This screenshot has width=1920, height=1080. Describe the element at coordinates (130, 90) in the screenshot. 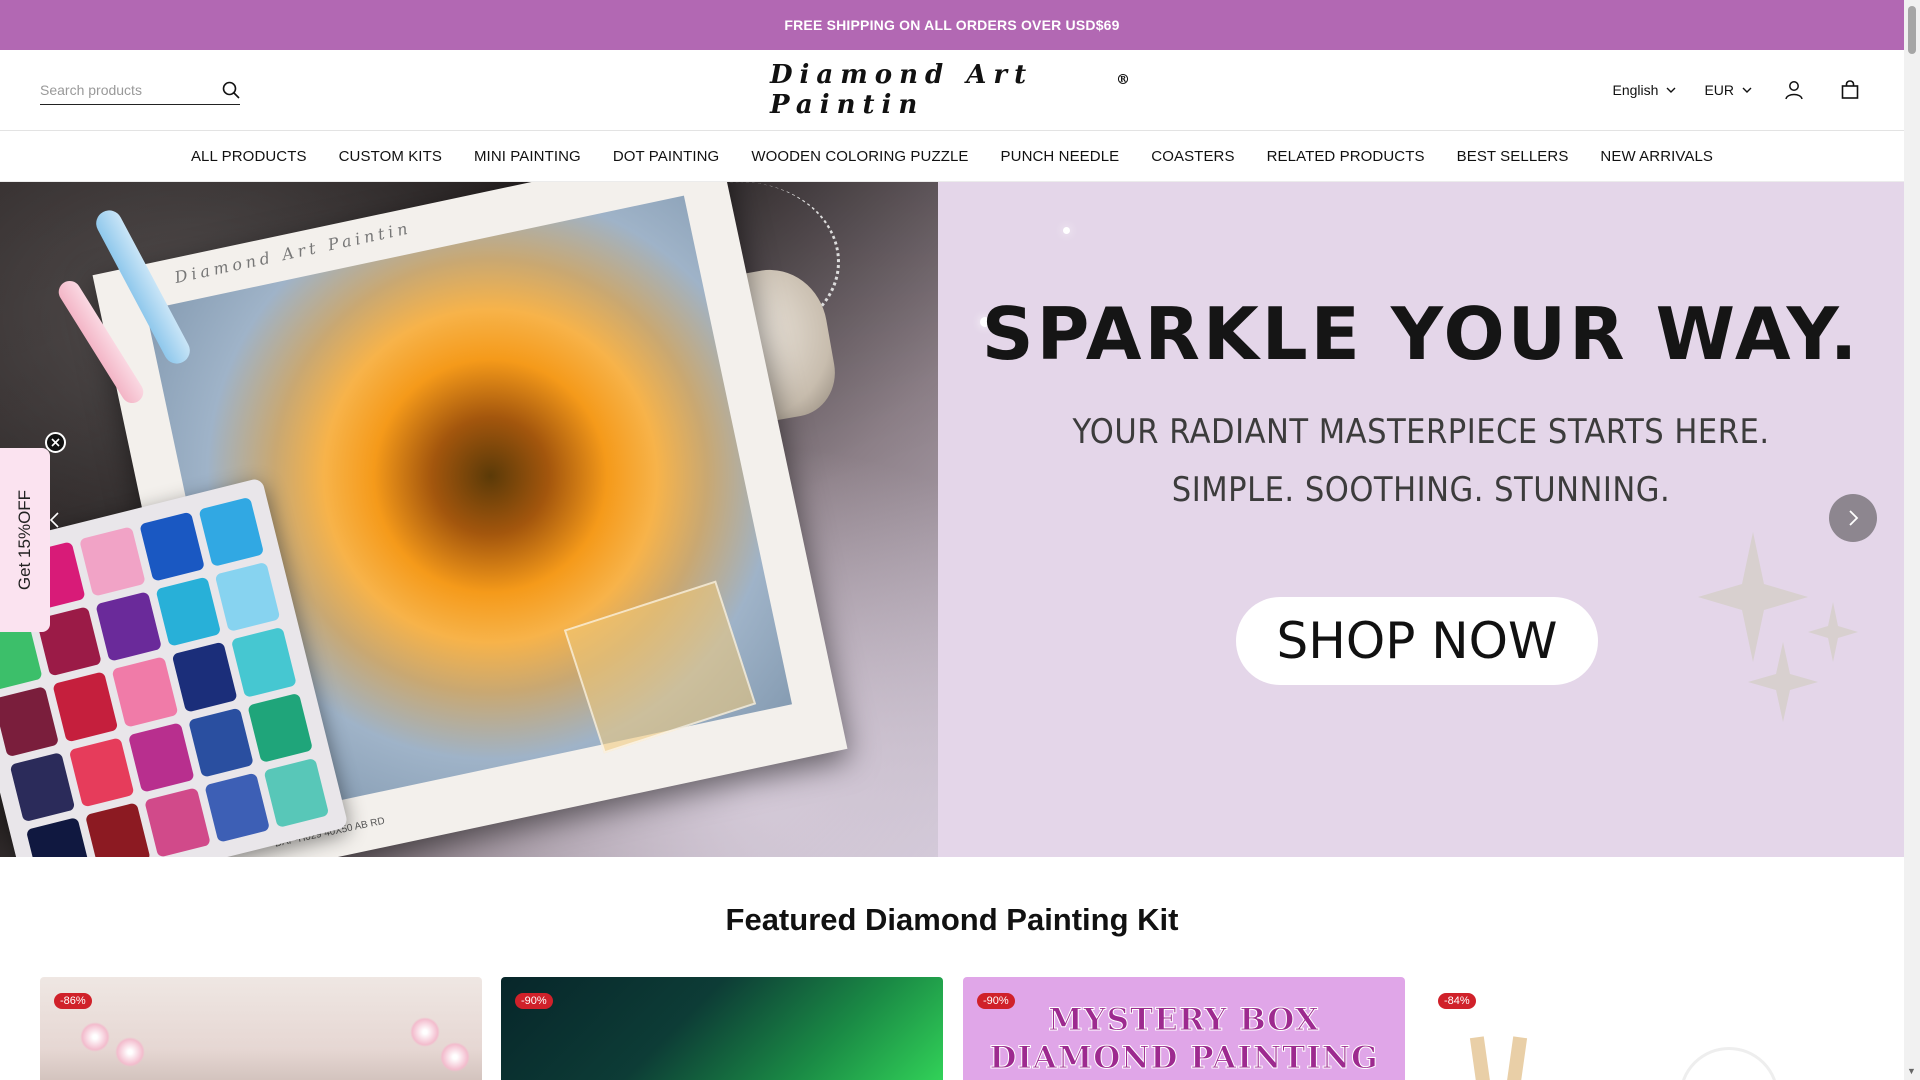

I see `search-input` at that location.